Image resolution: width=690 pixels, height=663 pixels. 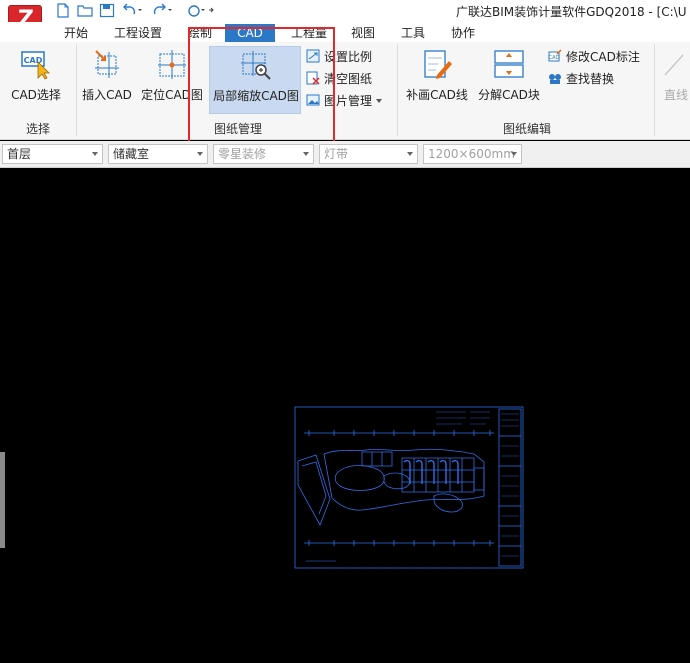 I want to click on locate-cad-icon, so click(x=172, y=64).